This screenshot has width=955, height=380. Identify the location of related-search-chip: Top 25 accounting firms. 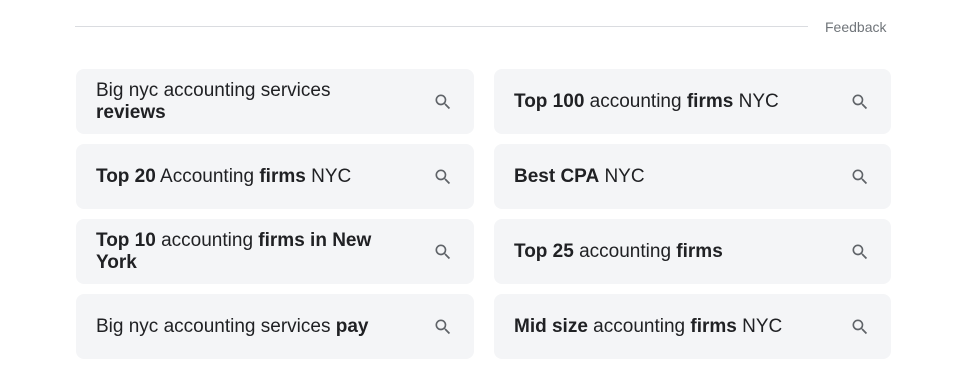
(692, 251).